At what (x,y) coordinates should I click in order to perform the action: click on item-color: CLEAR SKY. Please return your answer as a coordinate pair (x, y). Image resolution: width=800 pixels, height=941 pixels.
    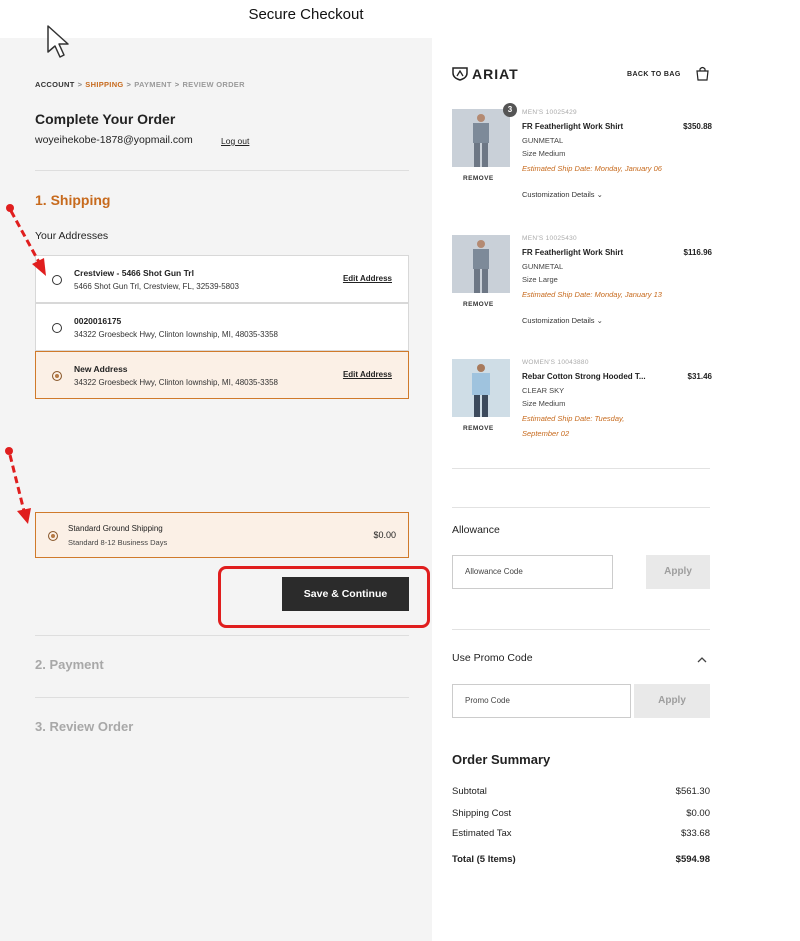
    Looking at the image, I should click on (543, 390).